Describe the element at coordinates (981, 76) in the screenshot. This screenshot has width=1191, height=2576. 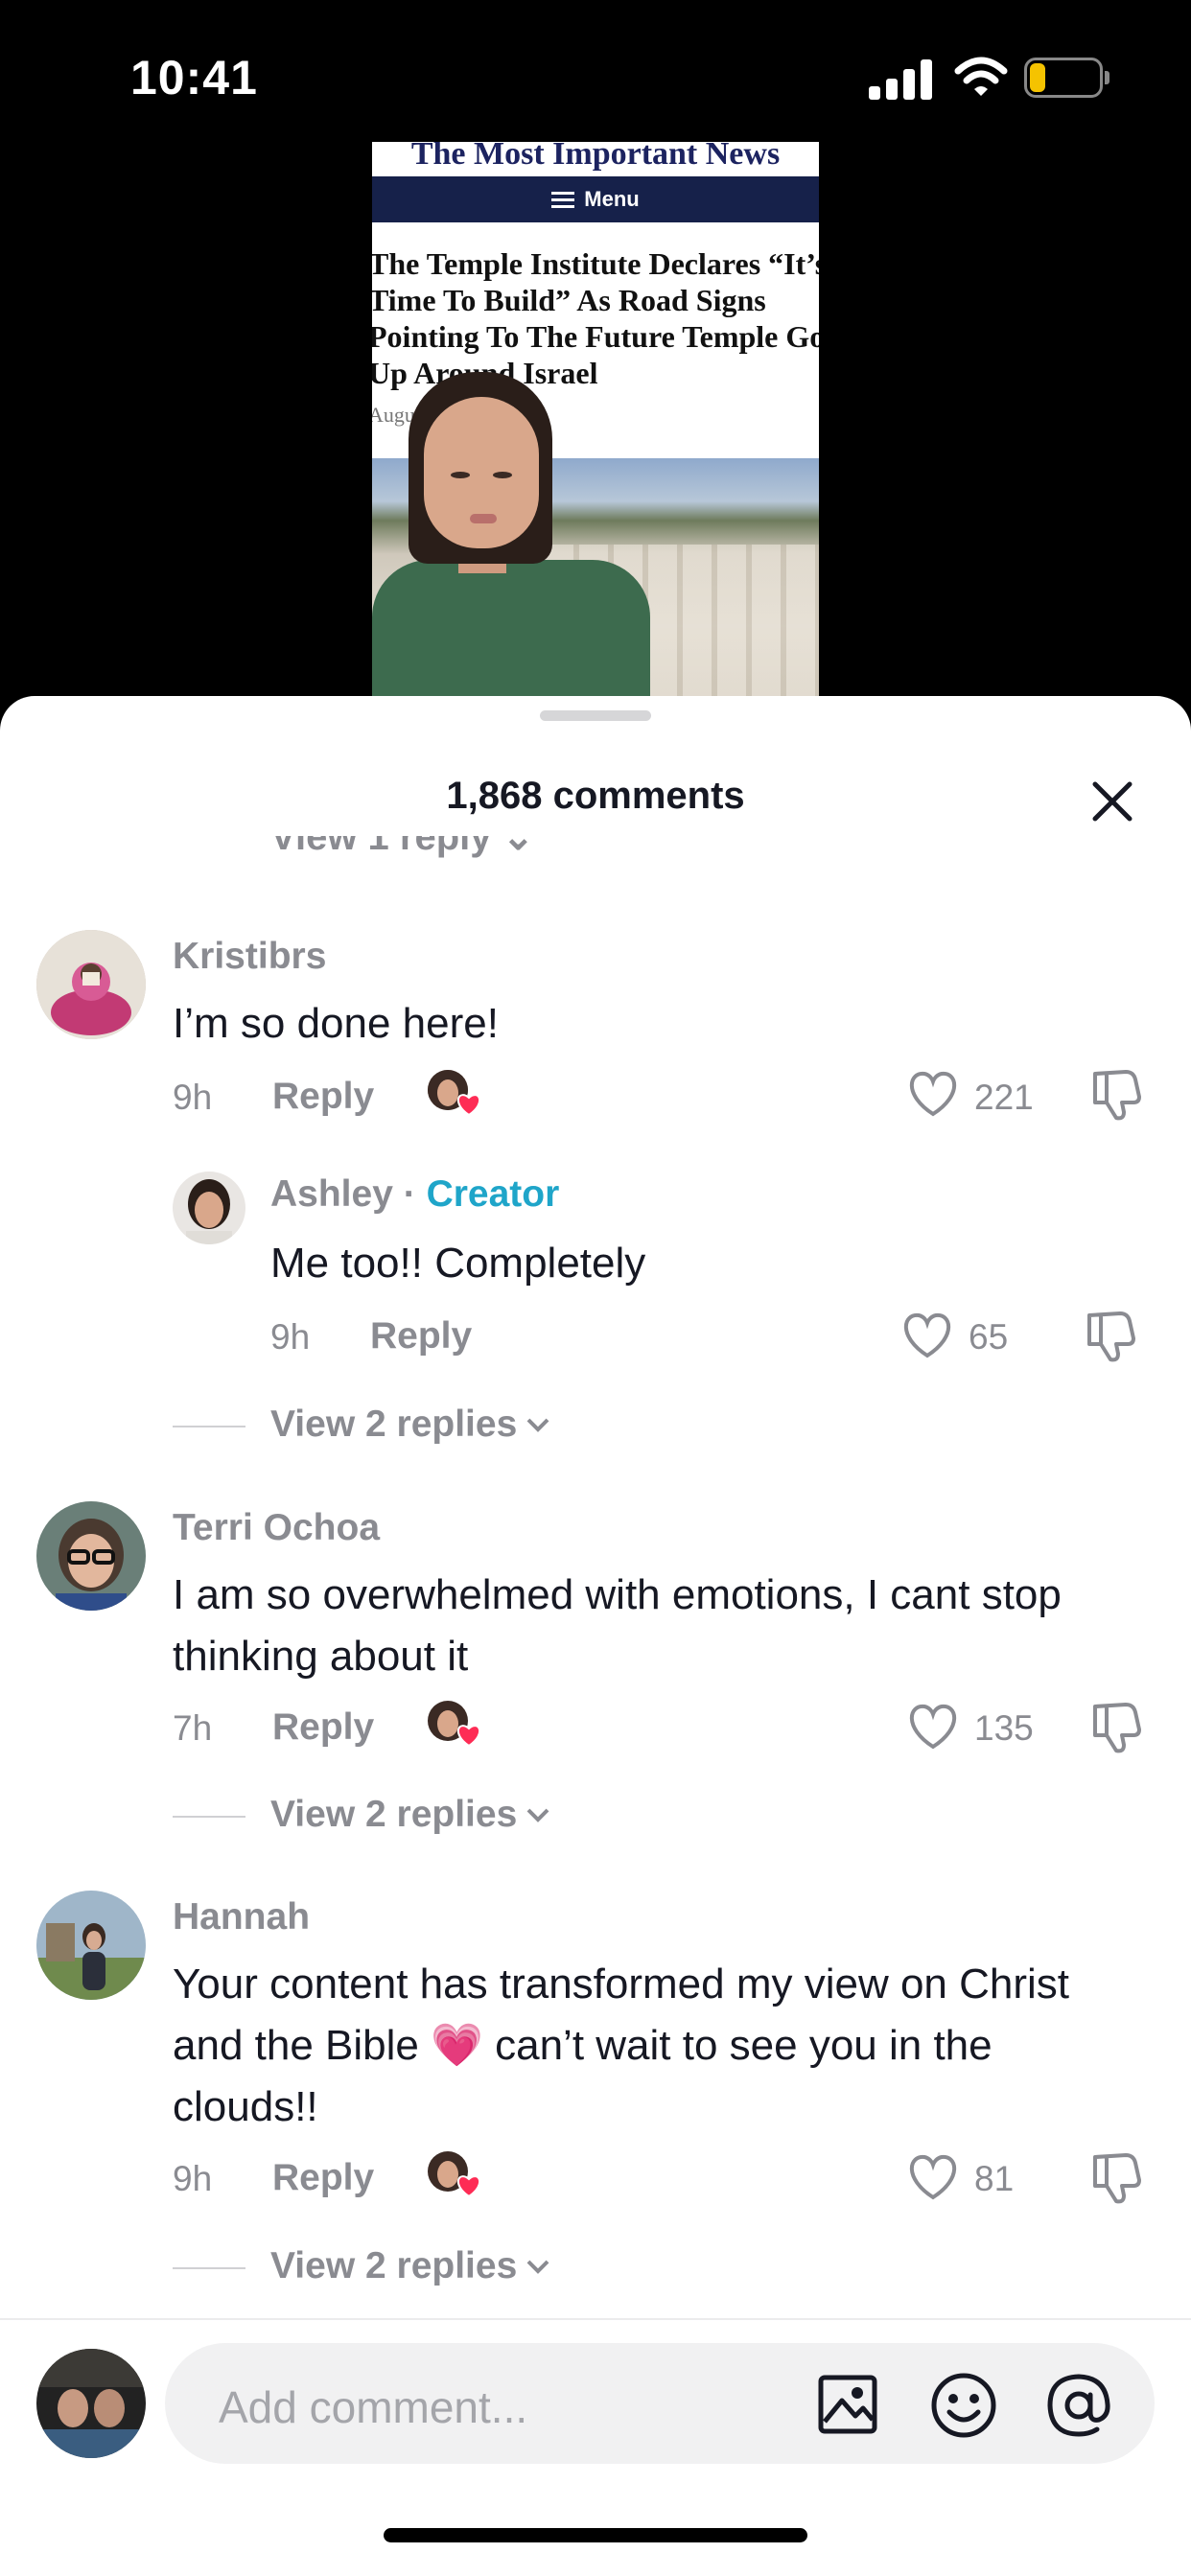
I see `wifi-icon` at that location.